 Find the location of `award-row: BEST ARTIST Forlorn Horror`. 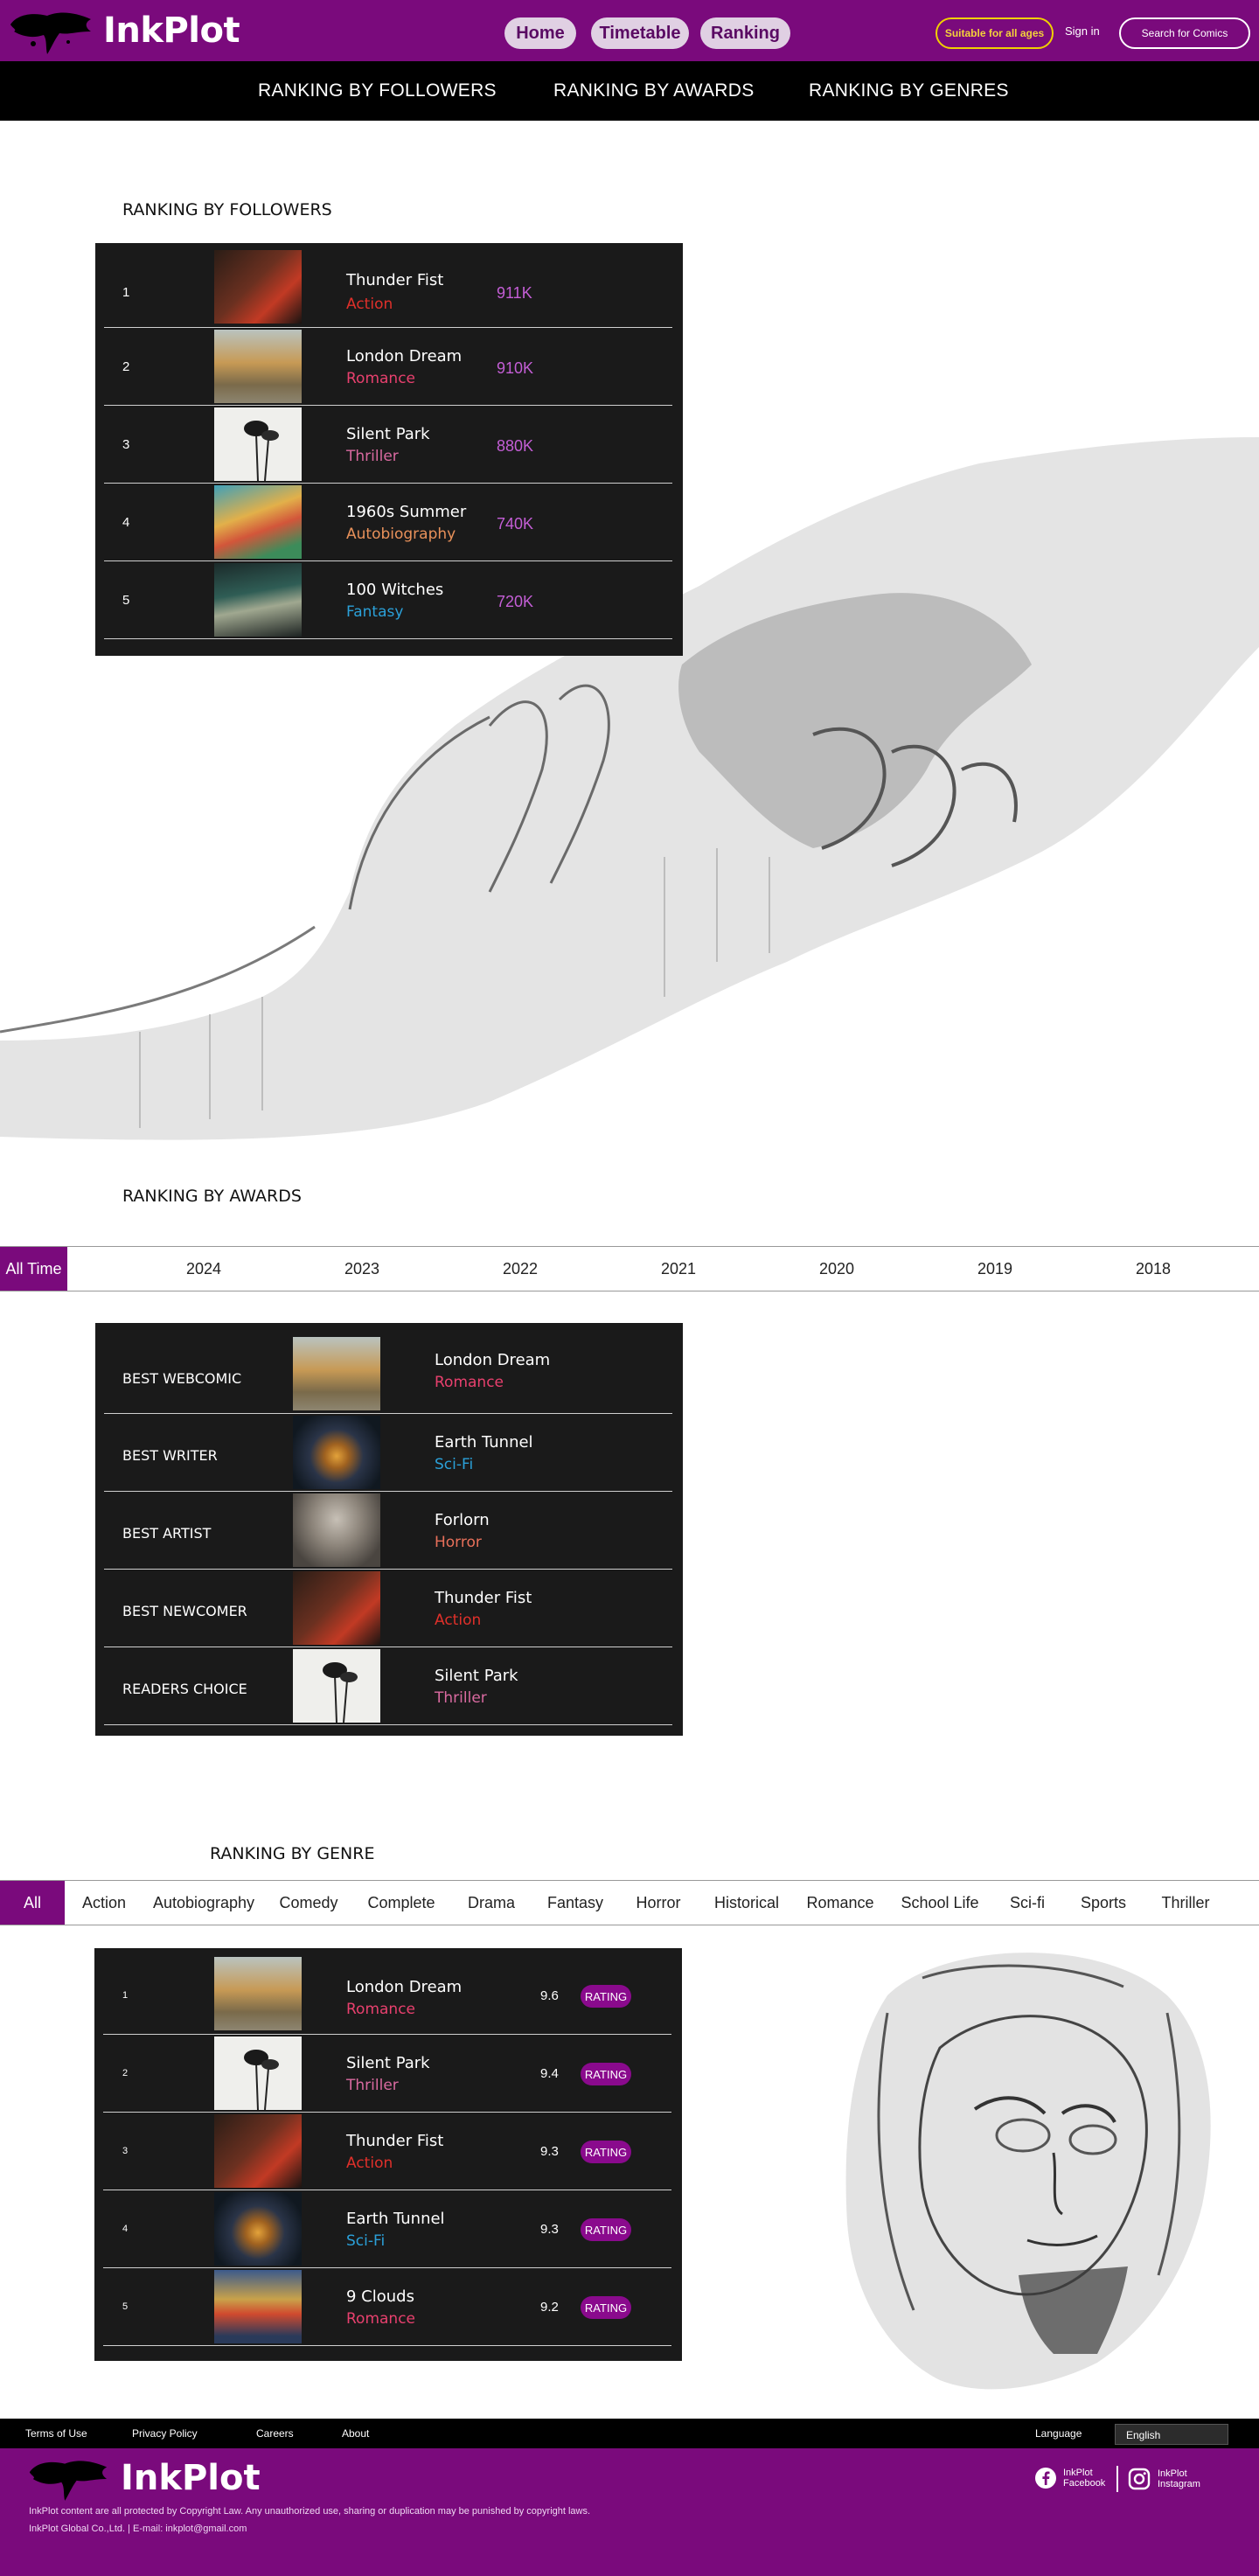

award-row: BEST ARTIST Forlorn Horror is located at coordinates (388, 1531).